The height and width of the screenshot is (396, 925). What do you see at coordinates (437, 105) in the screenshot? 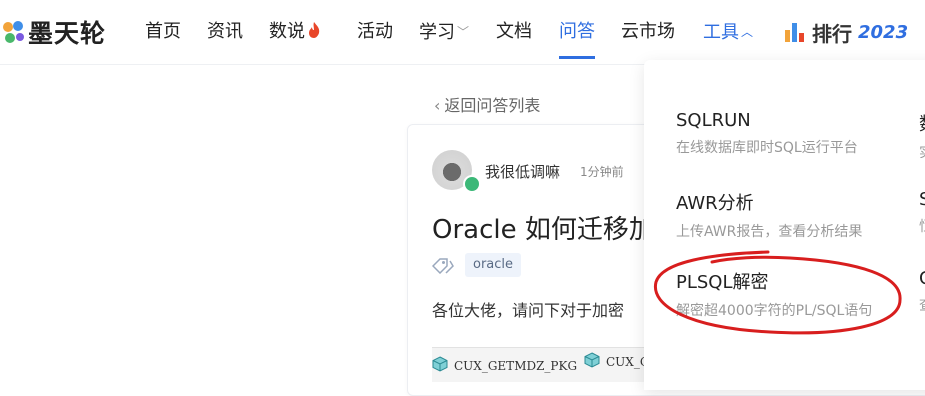
I see `chevron-left-icon: ‹` at bounding box center [437, 105].